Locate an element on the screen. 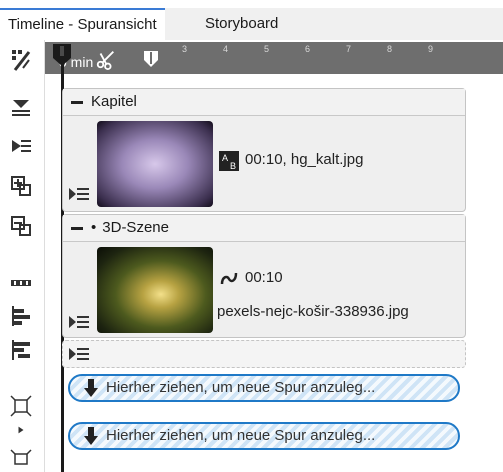 The height and width of the screenshot is (472, 503). distribute-icon is located at coordinates (21, 457).